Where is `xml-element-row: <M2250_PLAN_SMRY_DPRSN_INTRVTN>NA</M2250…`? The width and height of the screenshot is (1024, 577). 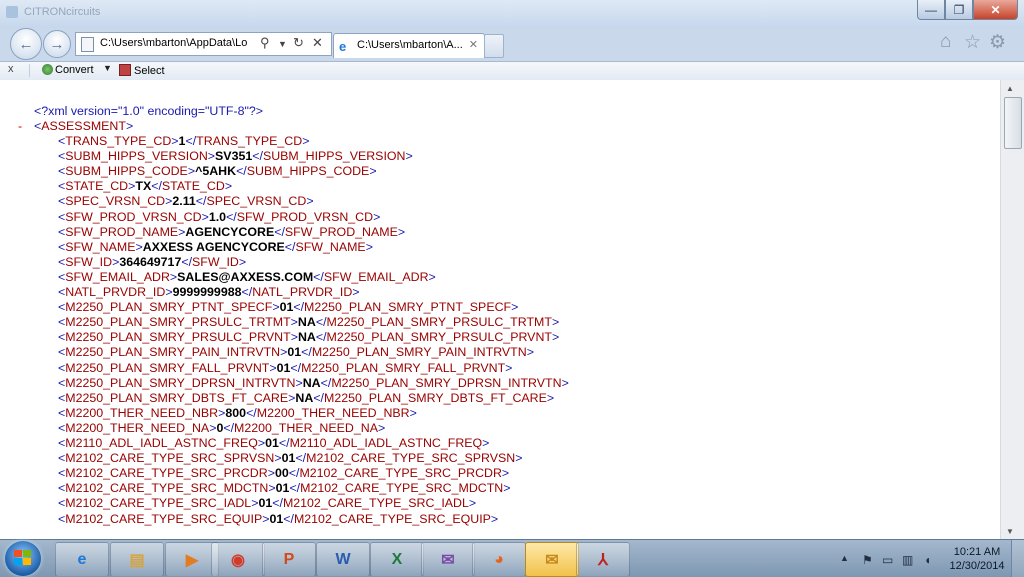 xml-element-row: <M2250_PLAN_SMRY_DPRSN_INTRVTN>NA</M2250… is located at coordinates (313, 383).